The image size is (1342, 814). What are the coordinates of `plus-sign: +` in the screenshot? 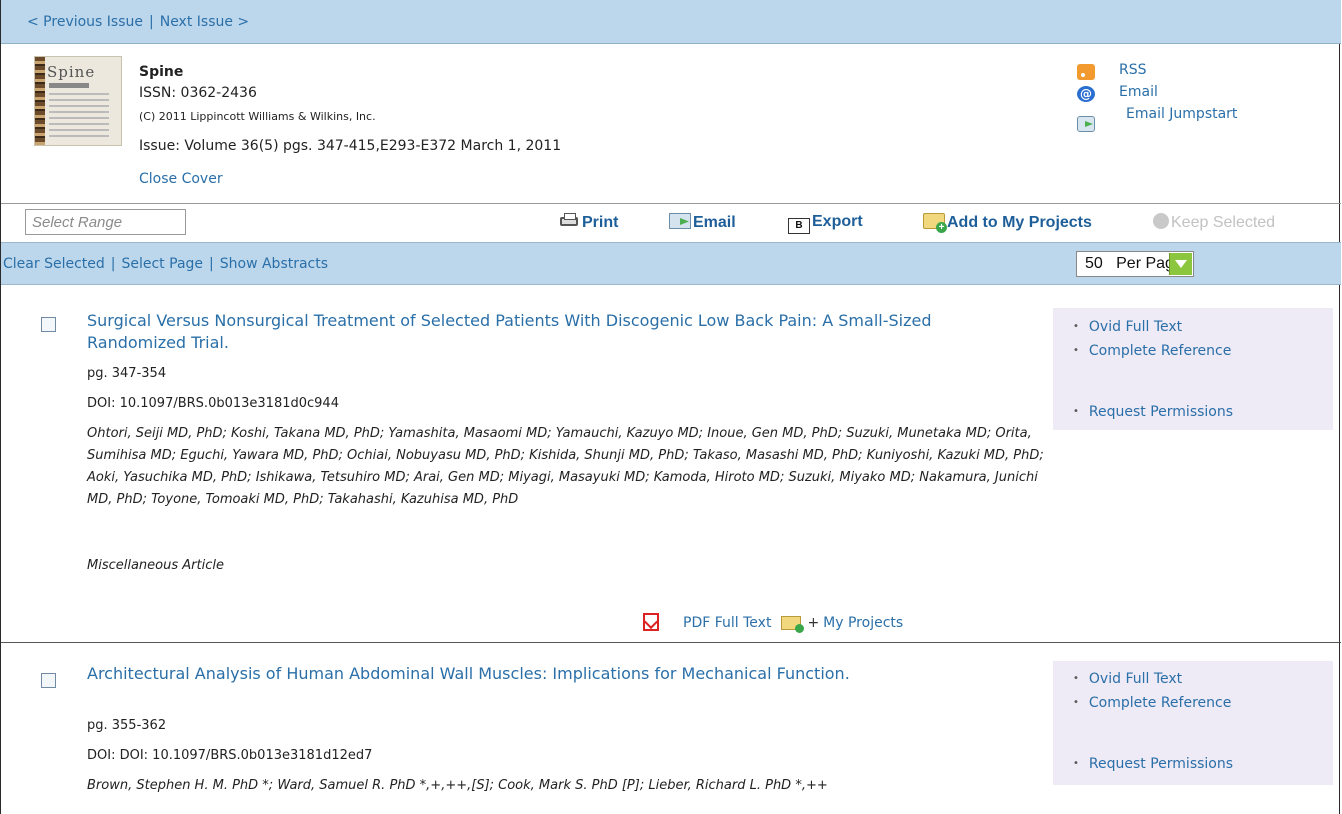 It's located at (813, 623).